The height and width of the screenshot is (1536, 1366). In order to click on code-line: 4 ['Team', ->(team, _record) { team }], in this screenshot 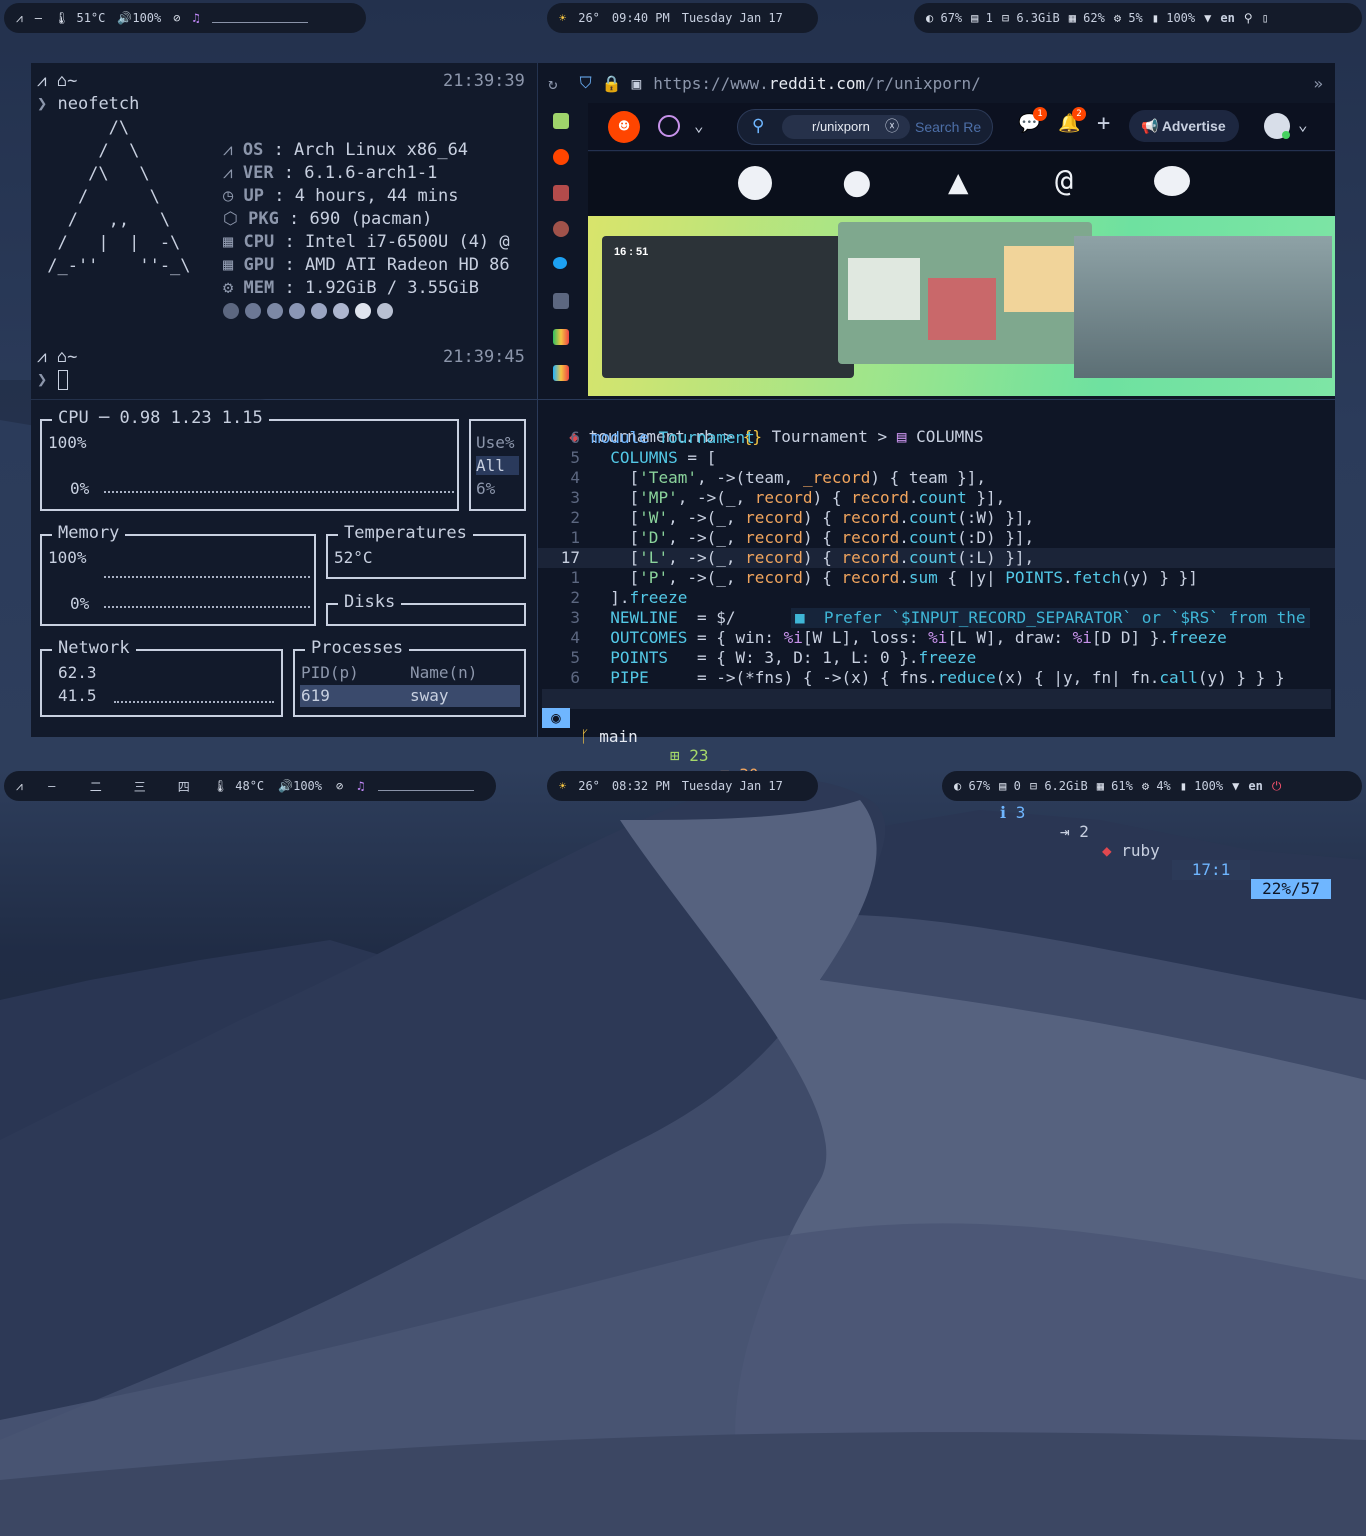, I will do `click(936, 478)`.